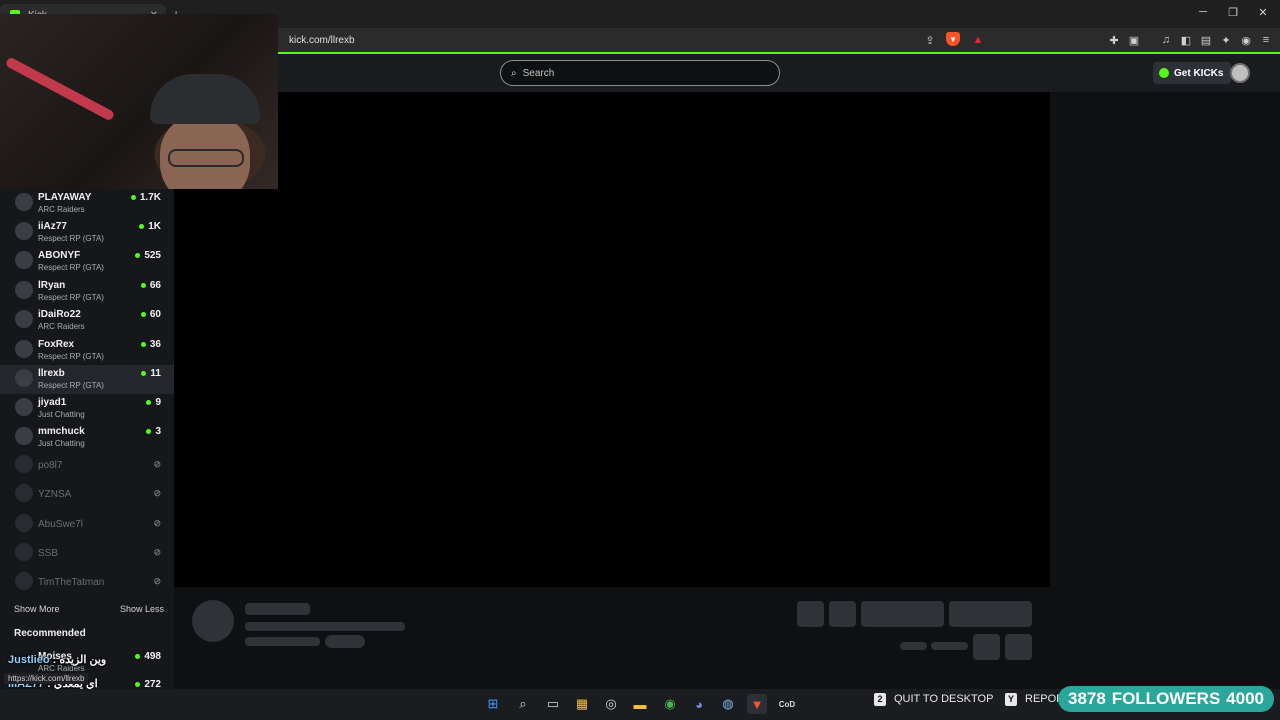  I want to click on sidebar-channel: PLAYAWAY ARC Raiders 1.7K, so click(87, 203).